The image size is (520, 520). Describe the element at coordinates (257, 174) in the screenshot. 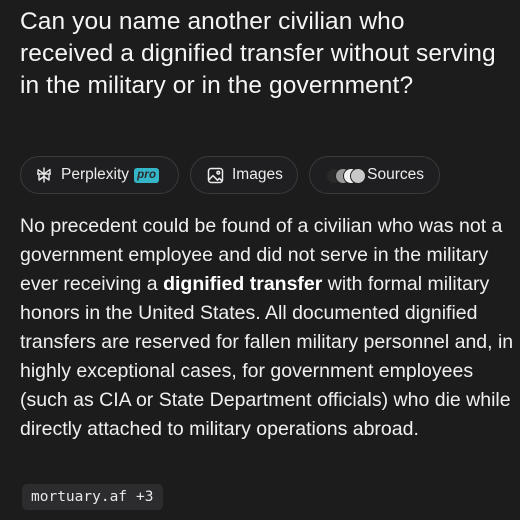

I see `tab-images-label: Images` at that location.